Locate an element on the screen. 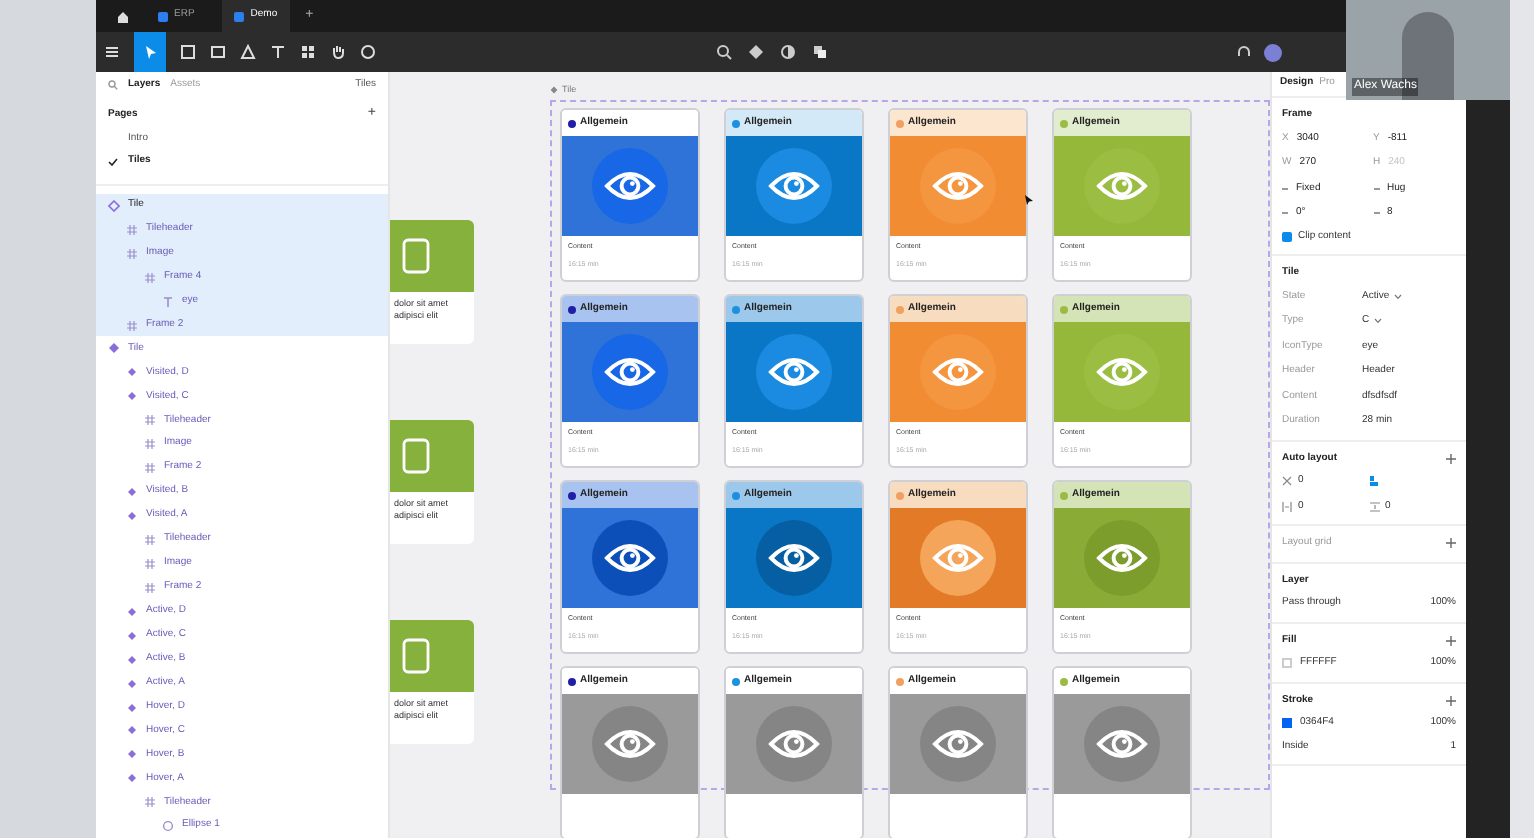 Image resolution: width=1534 pixels, height=838 pixels. text-tool-icon is located at coordinates (278, 52).